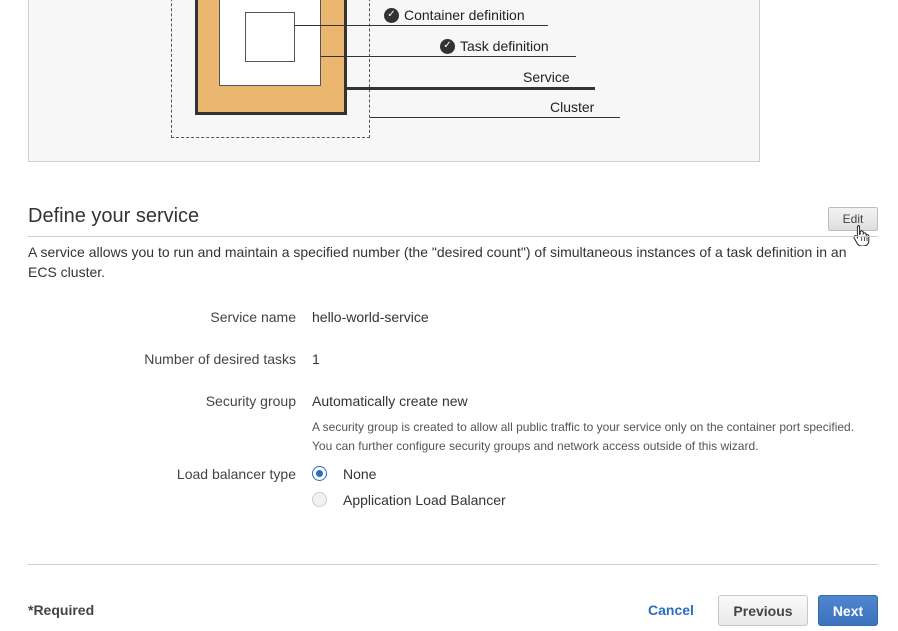 This screenshot has height=631, width=898. Describe the element at coordinates (848, 610) in the screenshot. I see `next-button: Next` at that location.